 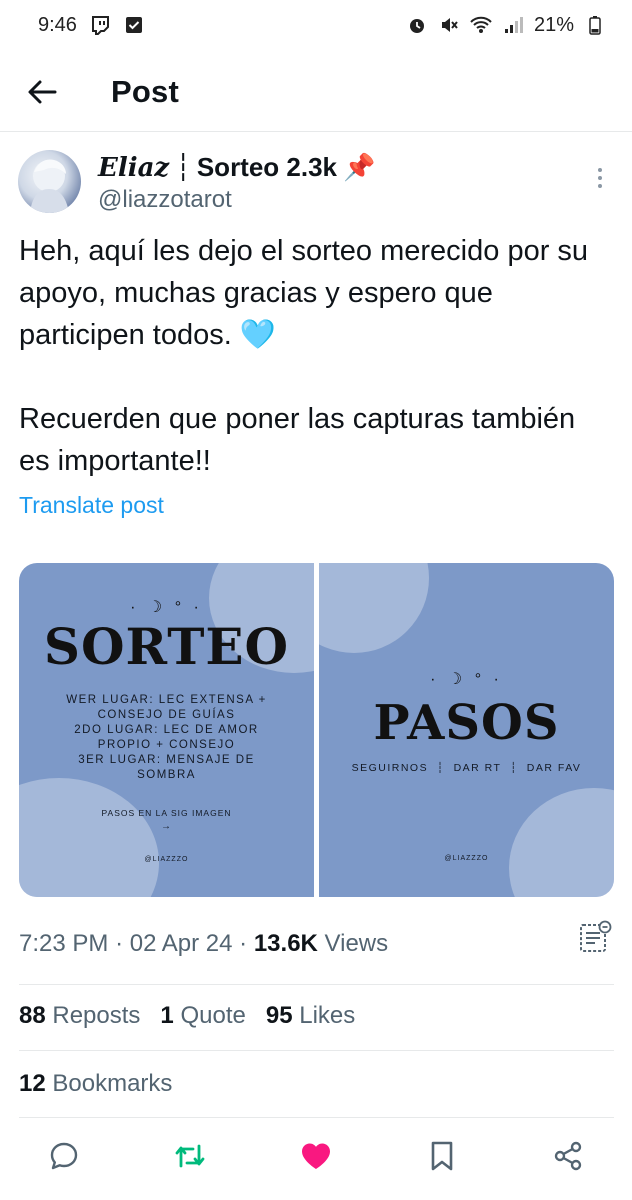 I want to click on status-right: 21%, so click(x=506, y=25).